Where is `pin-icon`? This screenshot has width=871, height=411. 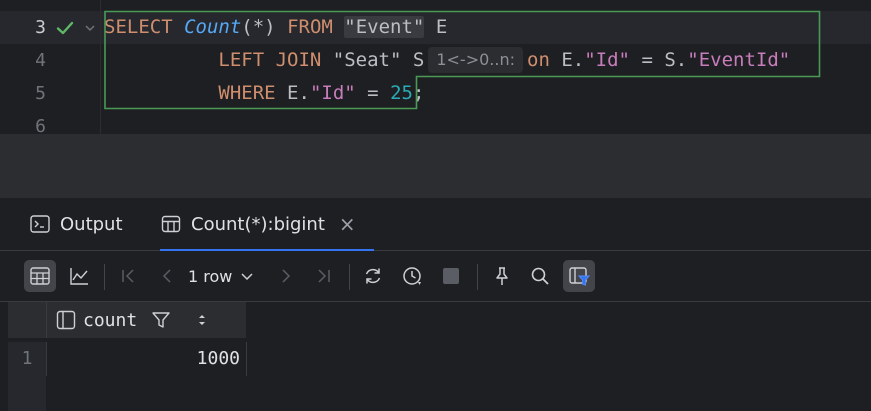 pin-icon is located at coordinates (502, 276).